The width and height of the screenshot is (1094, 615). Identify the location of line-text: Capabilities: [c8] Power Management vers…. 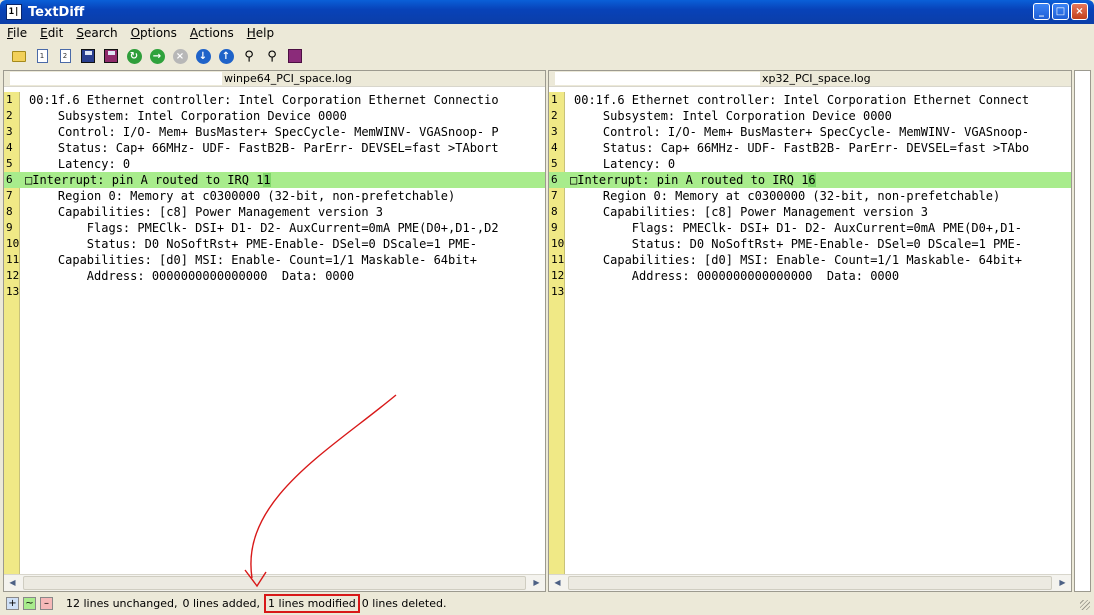
(206, 212).